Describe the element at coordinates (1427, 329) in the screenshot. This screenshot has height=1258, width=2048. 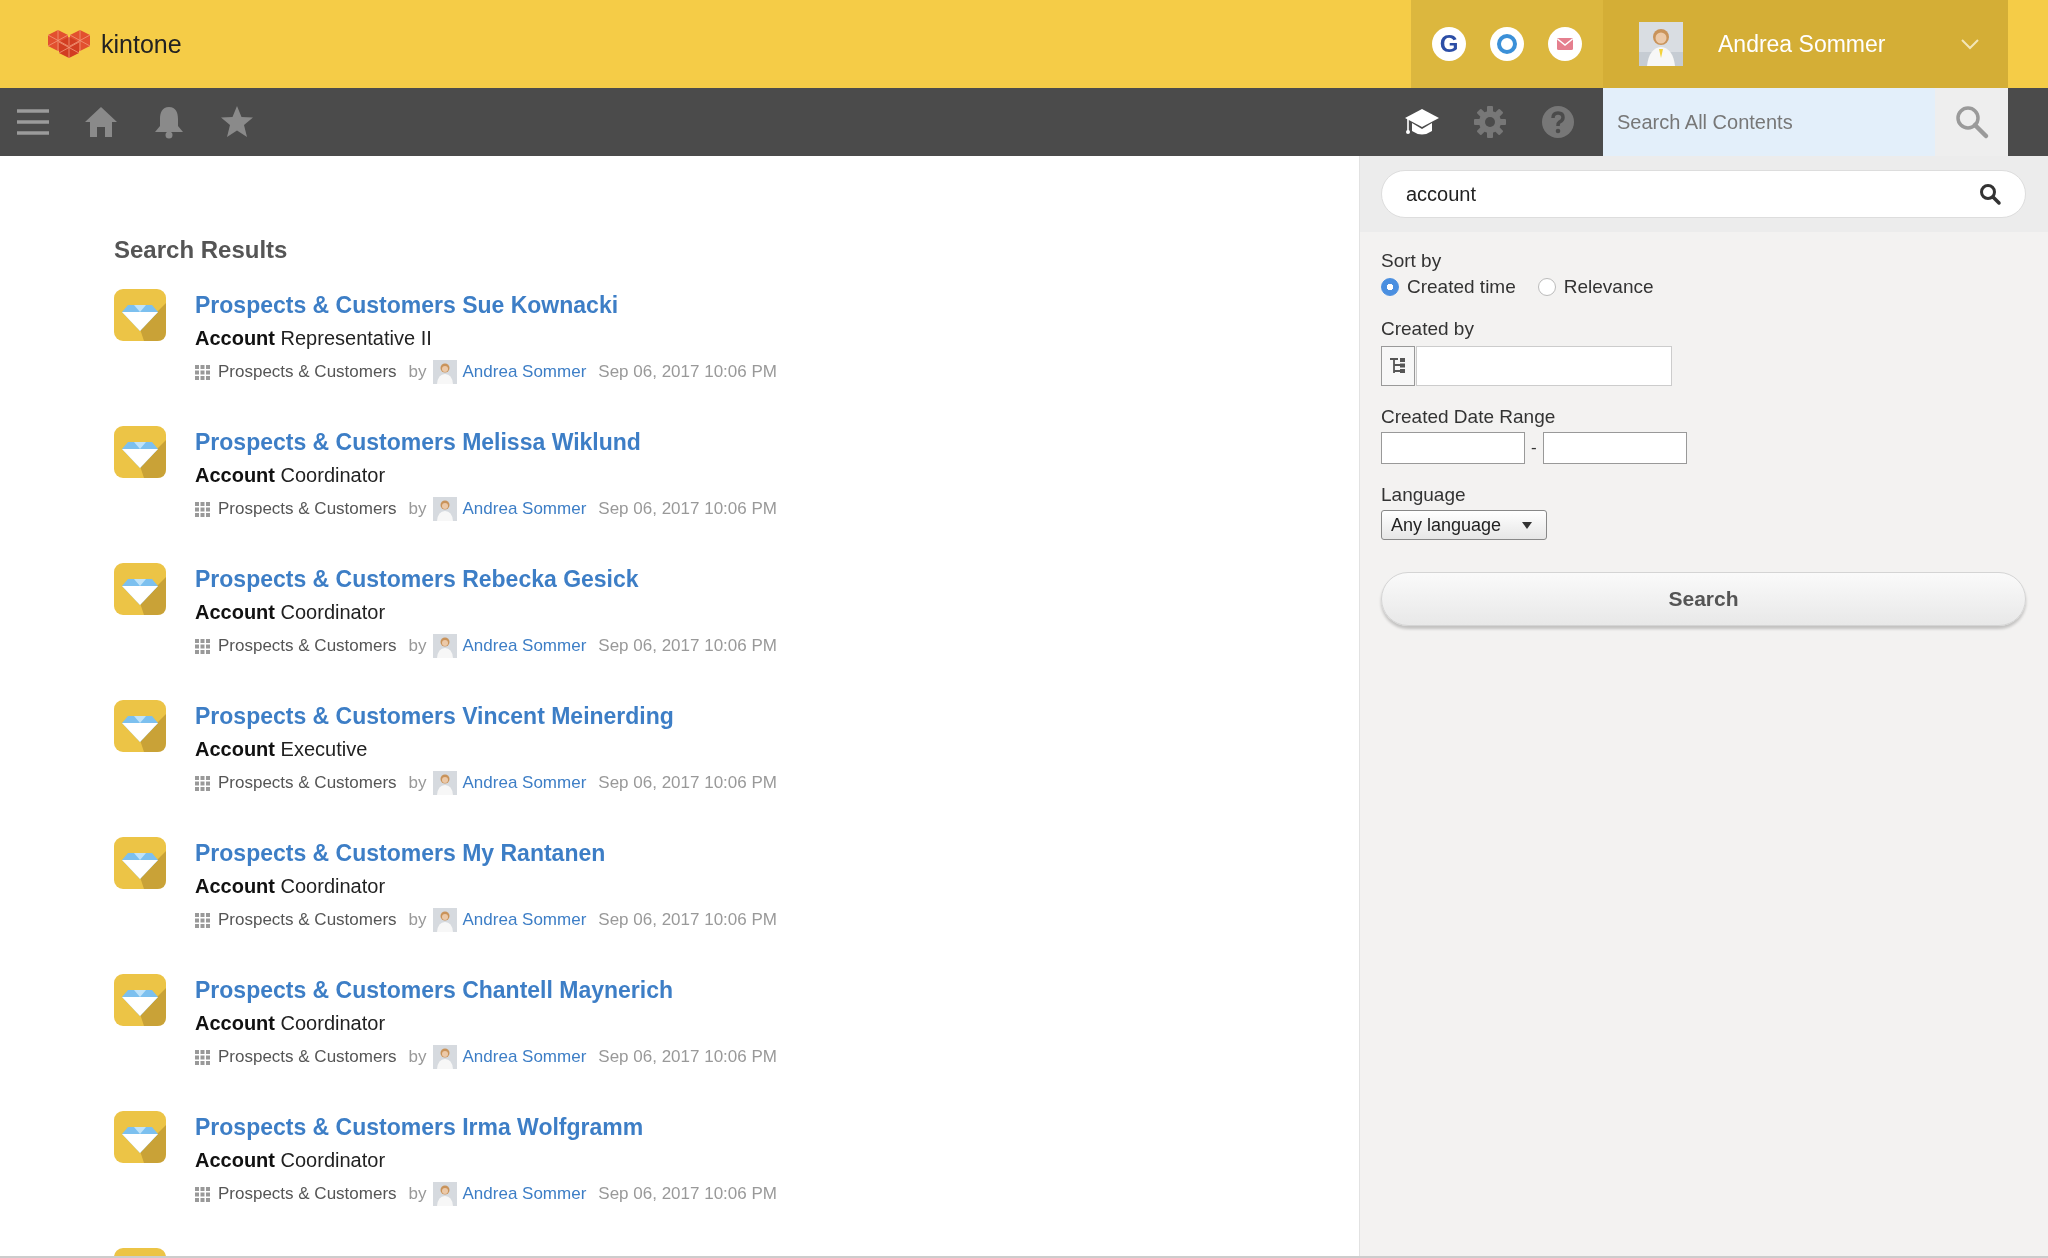
I see `created-by-label: Created by` at that location.